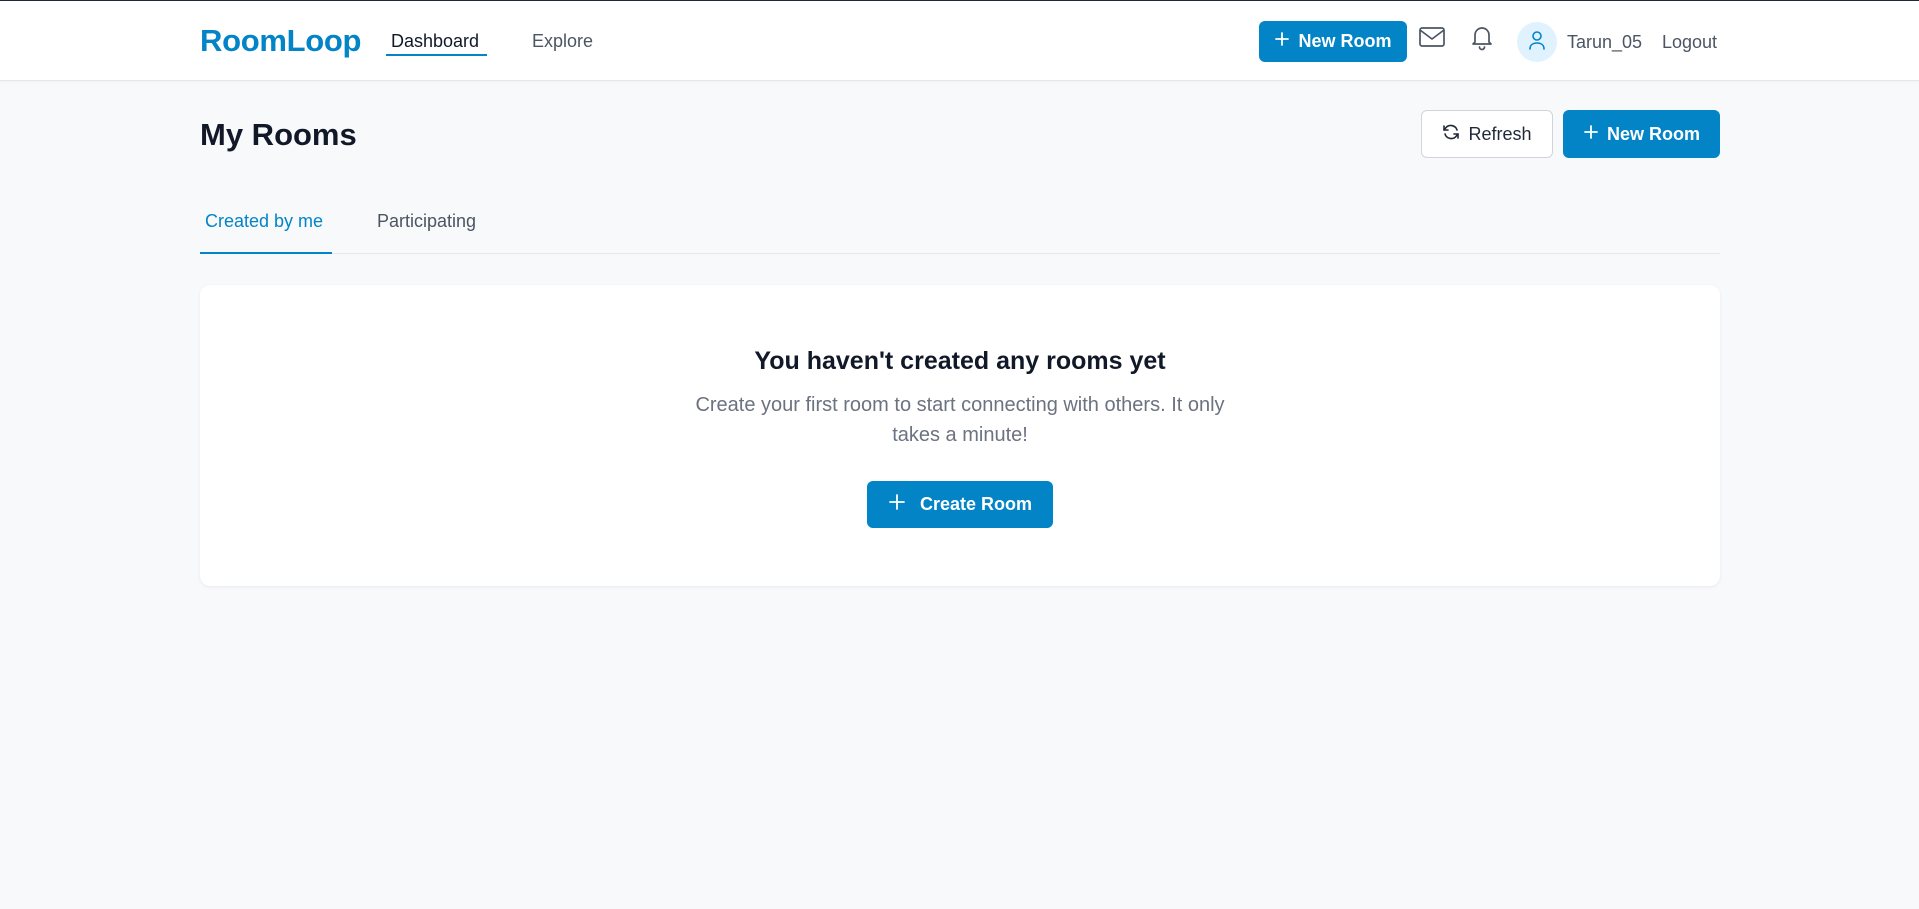  I want to click on nav-new-room-button: New Room, so click(1333, 41).